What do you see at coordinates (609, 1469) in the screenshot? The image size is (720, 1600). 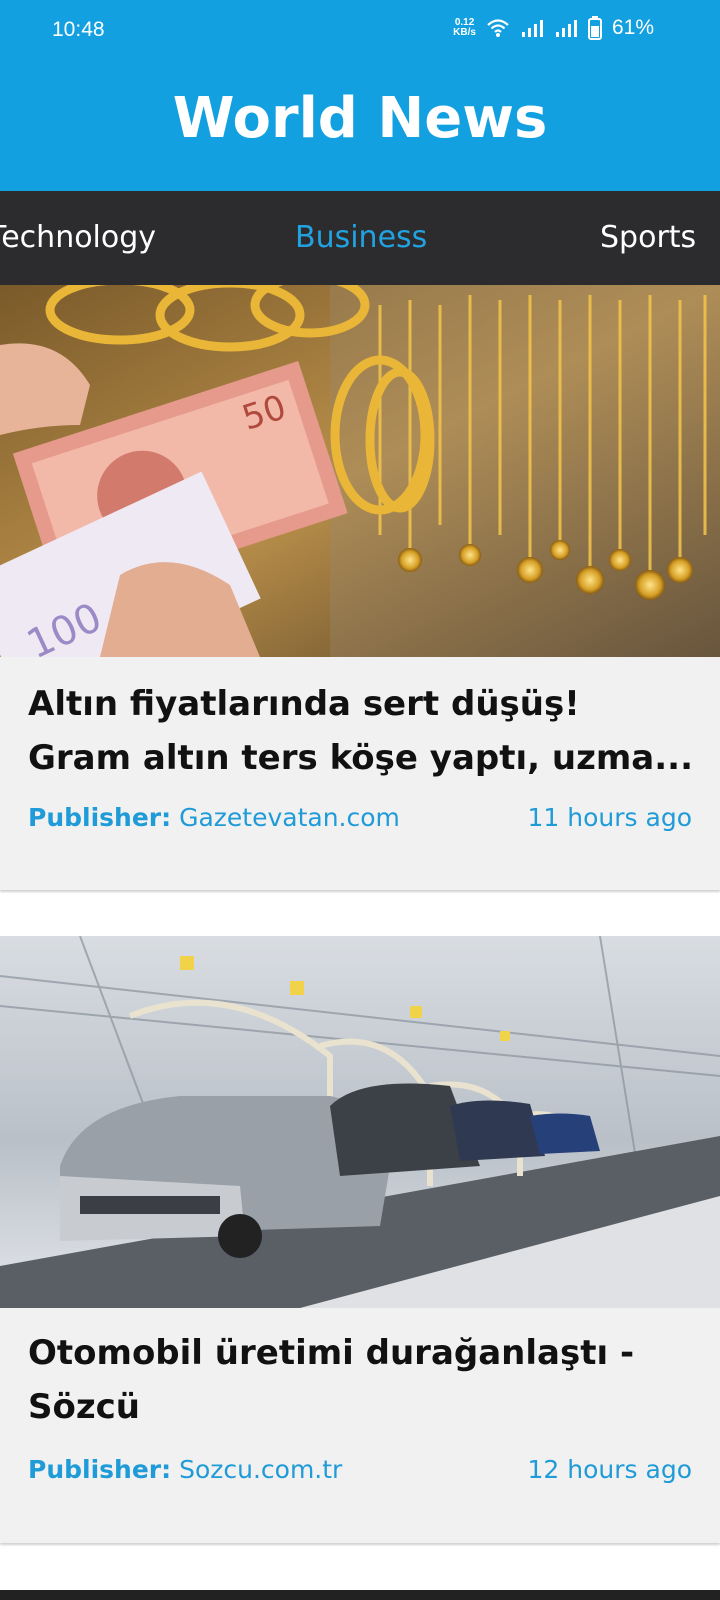 I see `article-time: 12 hours ago` at bounding box center [609, 1469].